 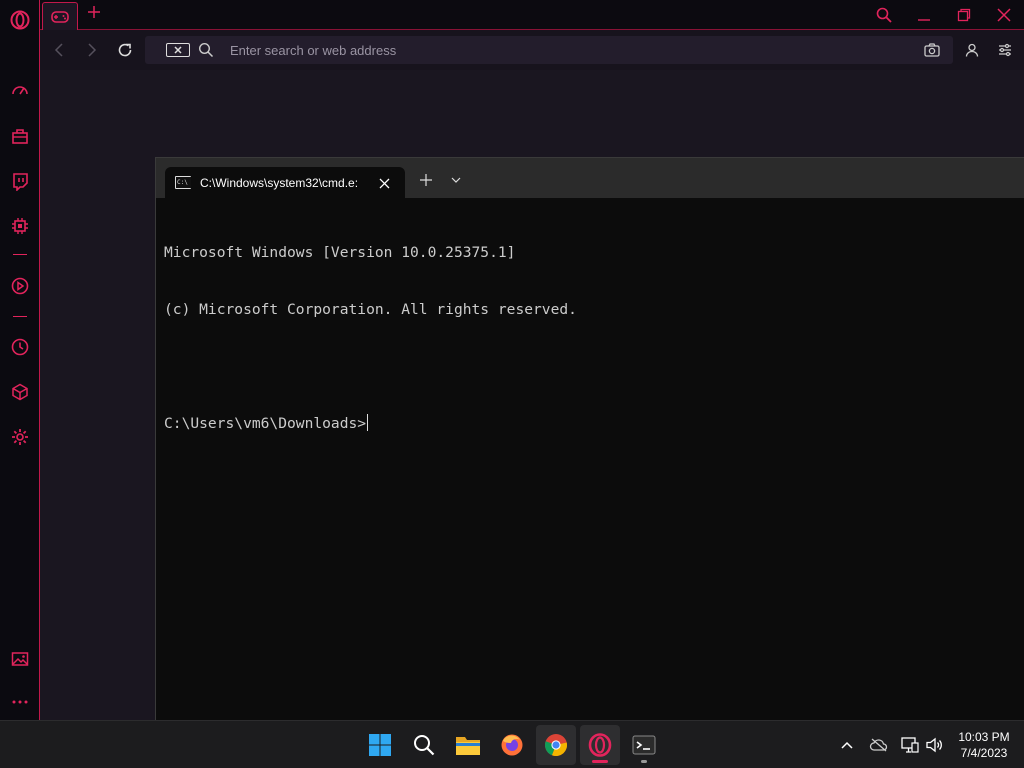 I want to click on speedometer-icon, so click(x=20, y=90).